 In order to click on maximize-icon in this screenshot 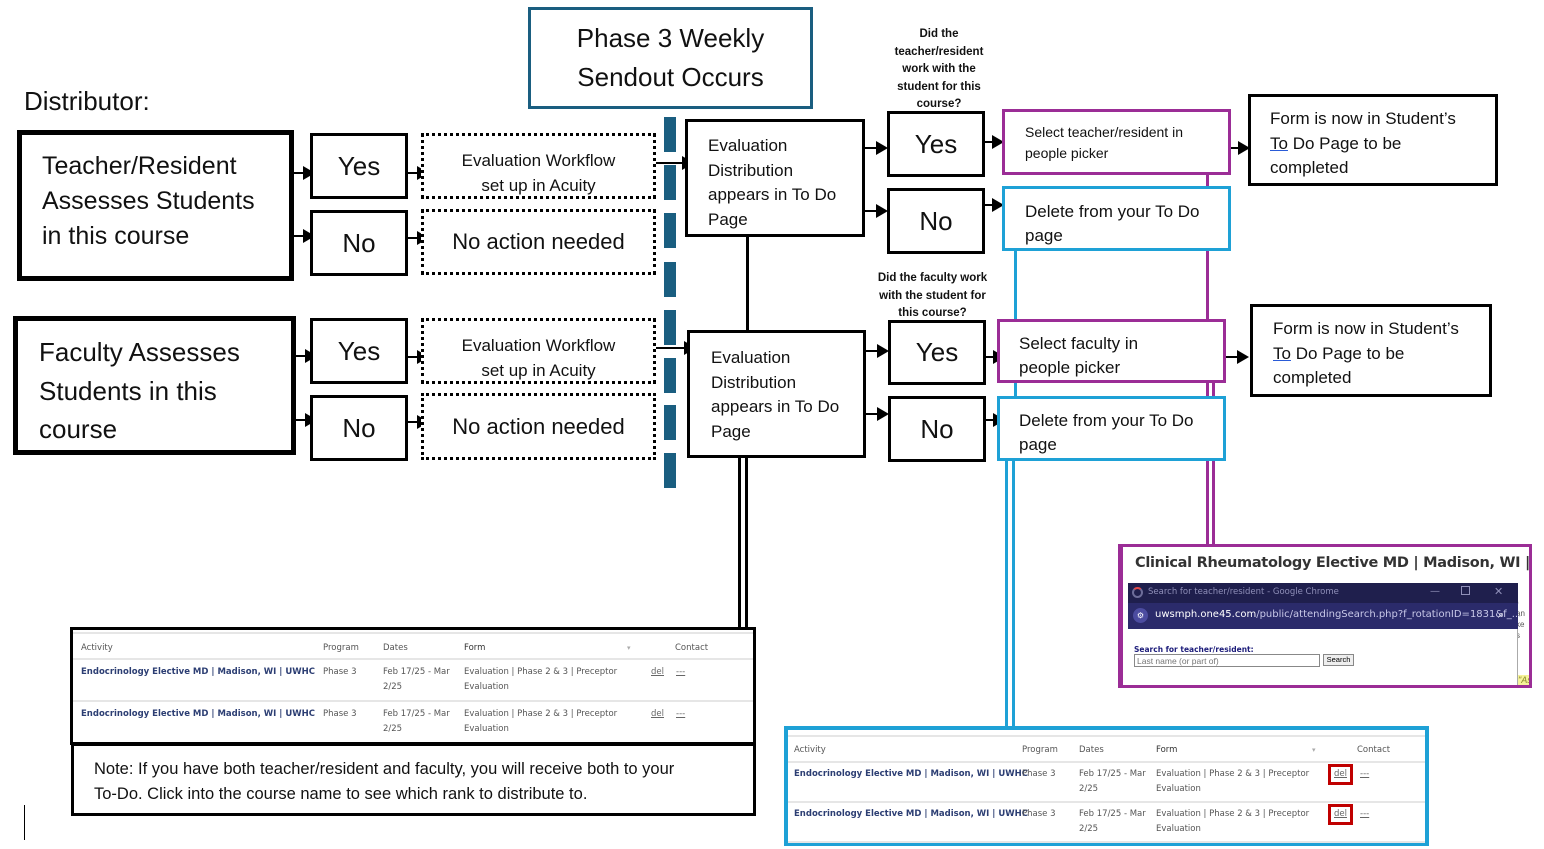, I will do `click(1465, 590)`.